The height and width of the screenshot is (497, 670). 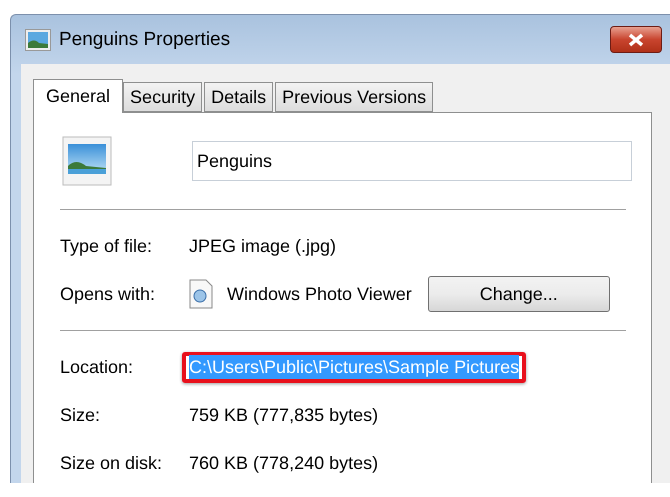 I want to click on tab: Previous Versions, so click(x=354, y=97).